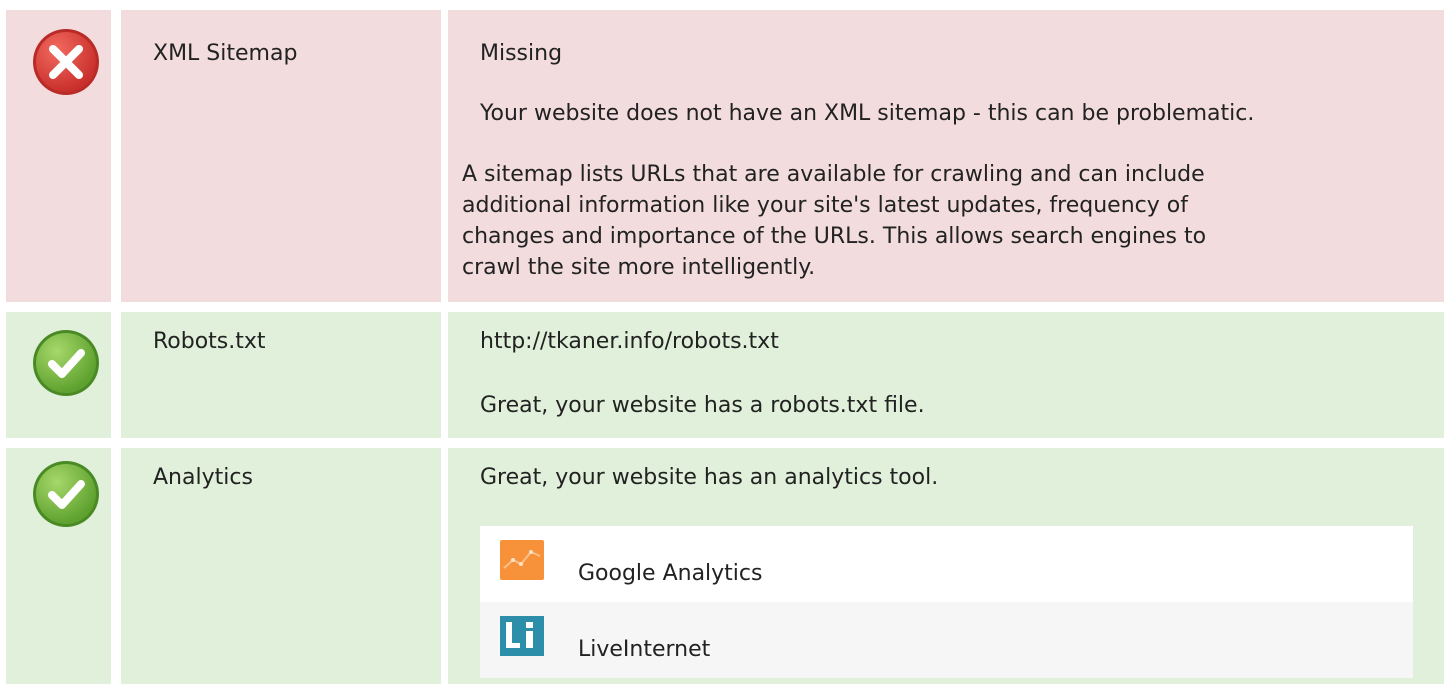 The width and height of the screenshot is (1450, 684). What do you see at coordinates (946, 564) in the screenshot?
I see `list-item: Google Analytics` at bounding box center [946, 564].